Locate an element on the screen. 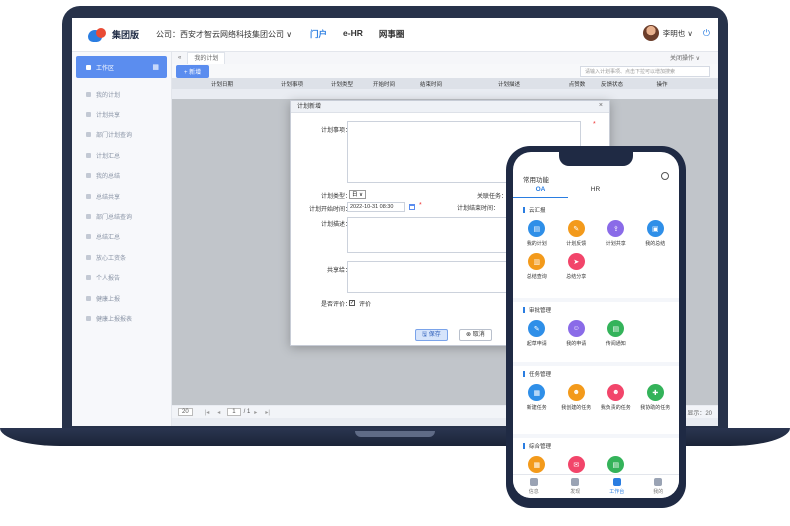 The width and height of the screenshot is (790, 526). app-general-3: ▤ is located at coordinates (616, 464).